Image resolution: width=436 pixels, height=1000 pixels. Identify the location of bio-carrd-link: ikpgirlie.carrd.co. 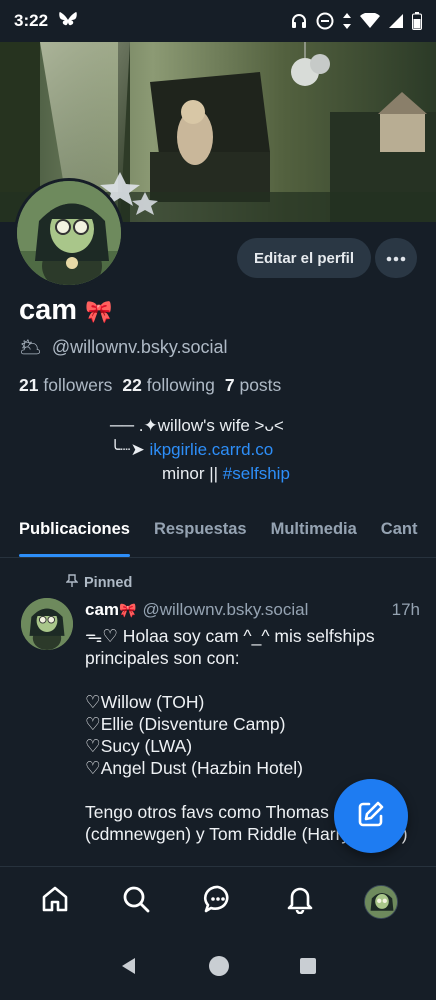
(211, 449).